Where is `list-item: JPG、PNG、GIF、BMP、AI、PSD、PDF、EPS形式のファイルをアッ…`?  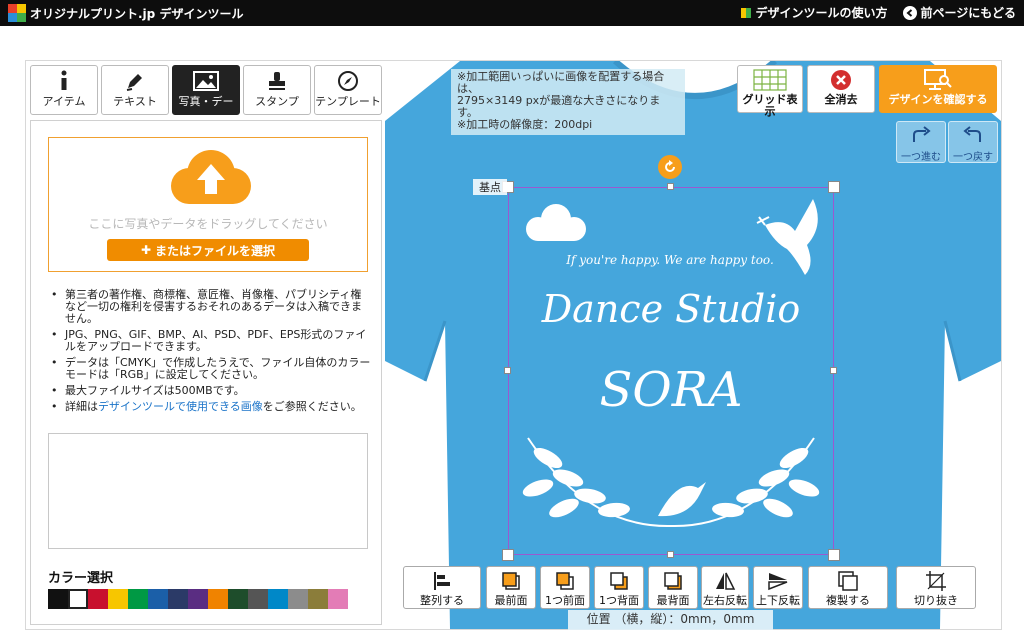 list-item: JPG、PNG、GIF、BMP、AI、PSD、PDF、EPS形式のファイルをアッ… is located at coordinates (210, 341).